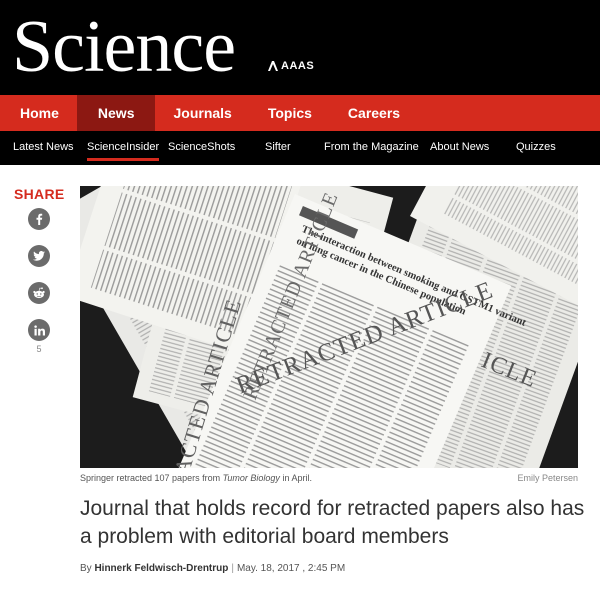 Image resolution: width=600 pixels, height=597 pixels. Describe the element at coordinates (161, 568) in the screenshot. I see `author-link: Hinnerk Feldwisch-Drentrup` at that location.